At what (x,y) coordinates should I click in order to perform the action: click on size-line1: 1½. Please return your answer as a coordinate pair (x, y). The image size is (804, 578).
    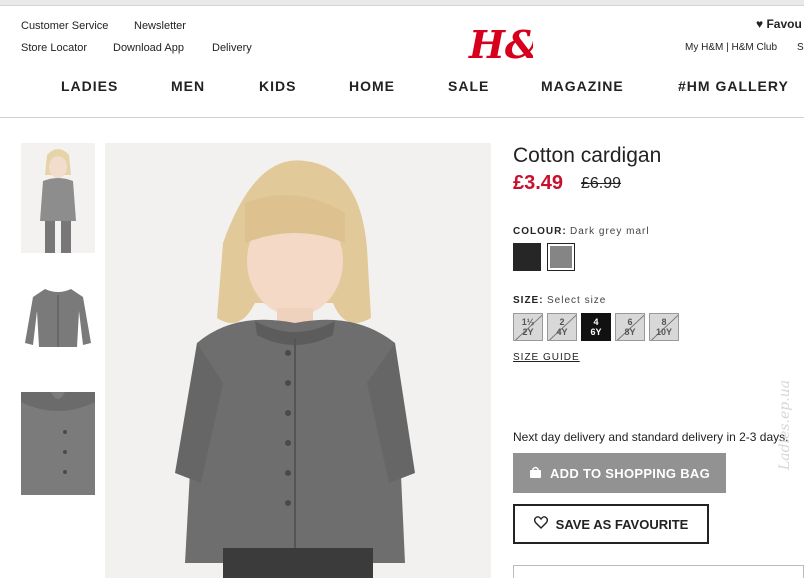
    Looking at the image, I should click on (528, 322).